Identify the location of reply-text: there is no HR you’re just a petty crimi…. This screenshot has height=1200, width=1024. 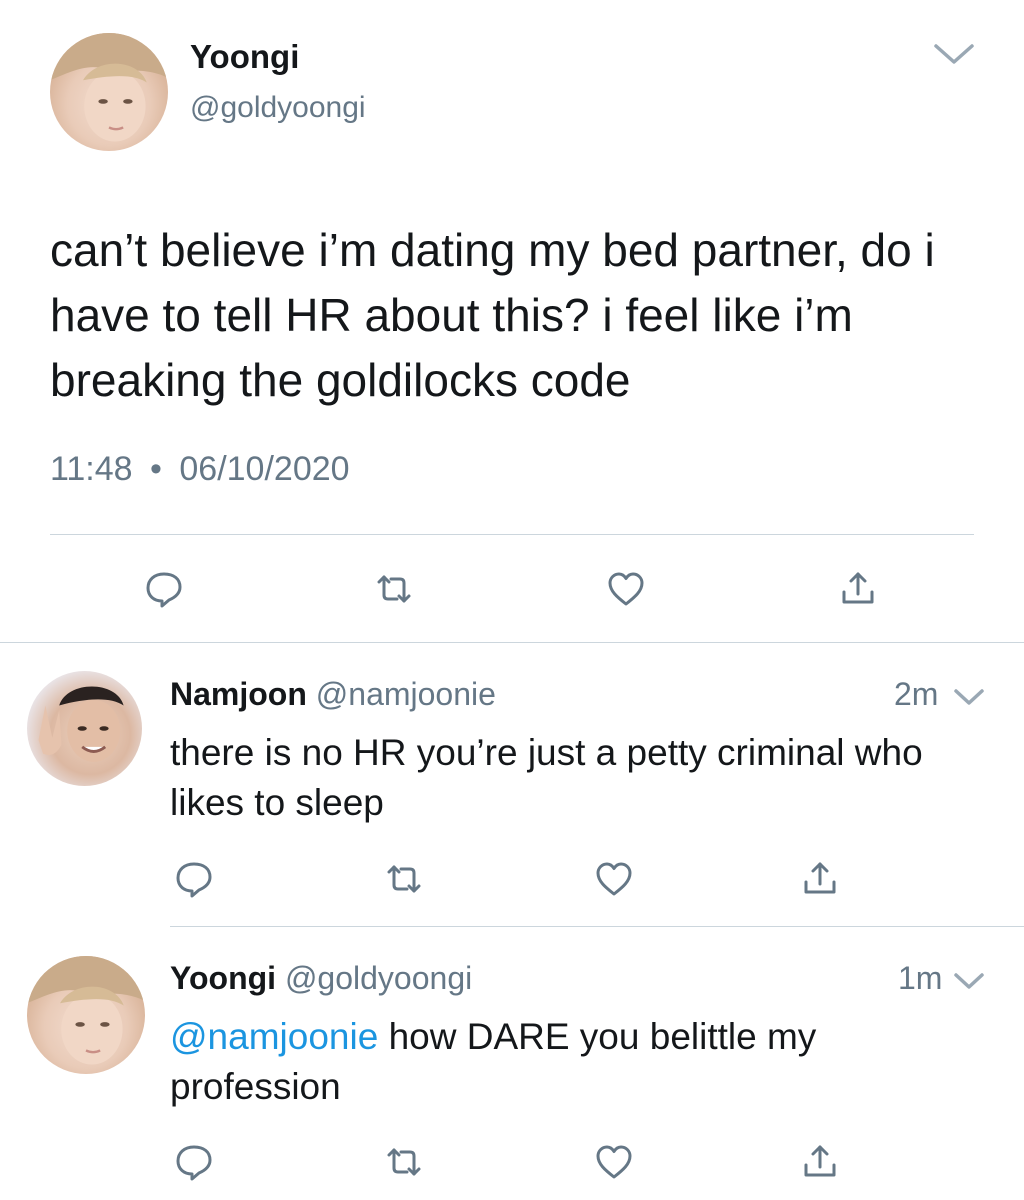
(550, 778).